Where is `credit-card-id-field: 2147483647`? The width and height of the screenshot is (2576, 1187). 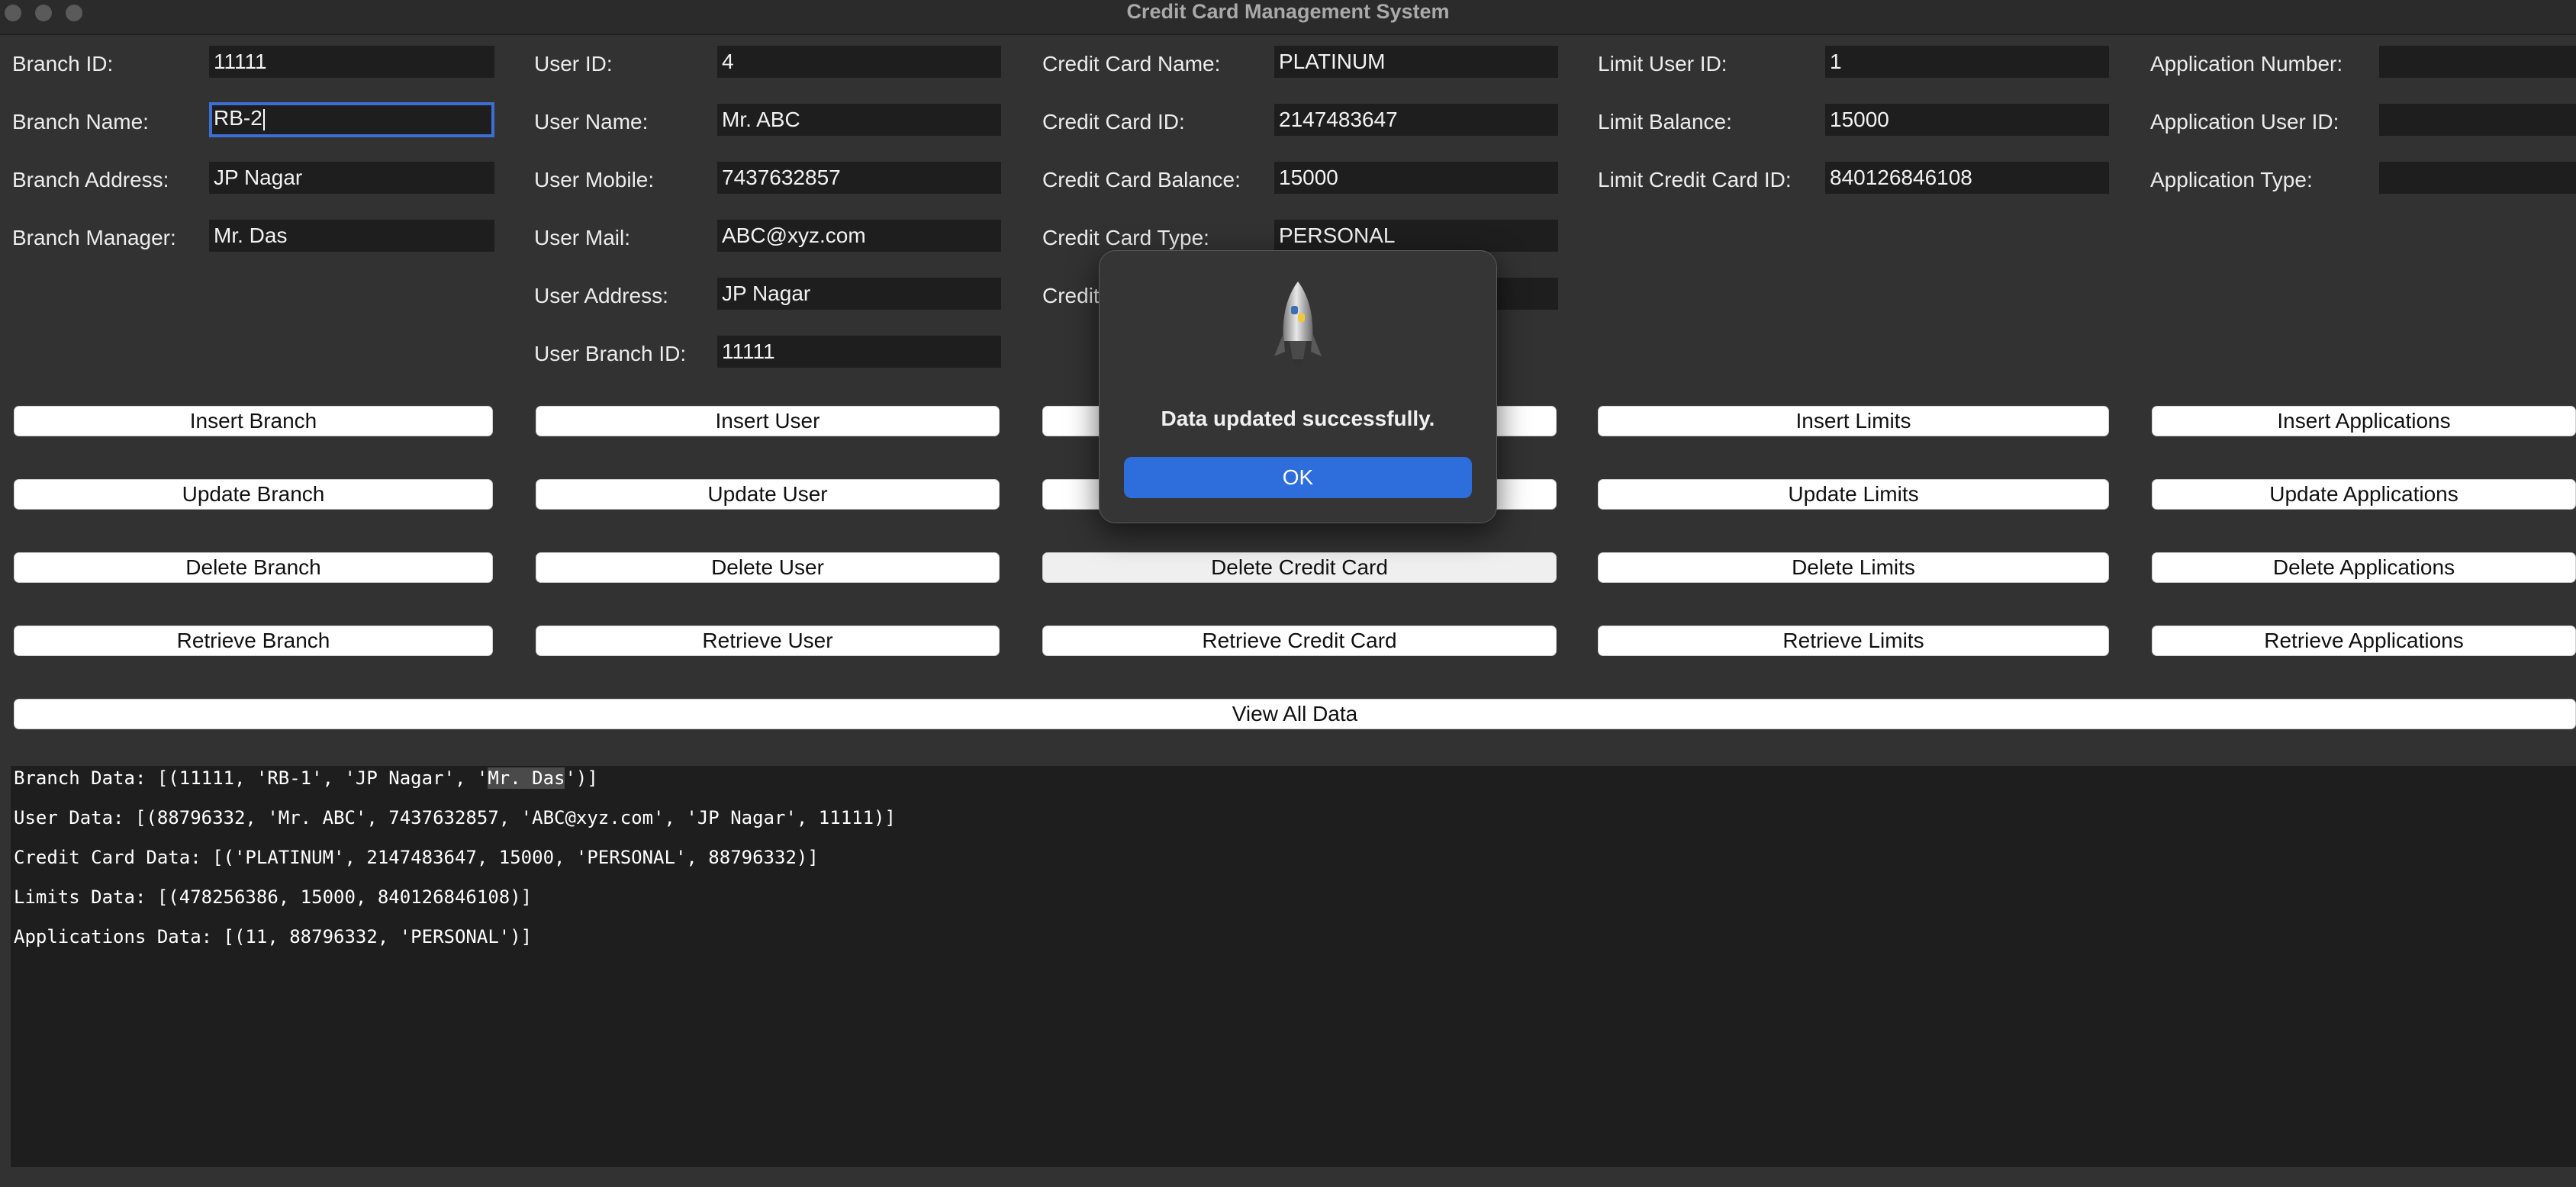 credit-card-id-field: 2147483647 is located at coordinates (1416, 120).